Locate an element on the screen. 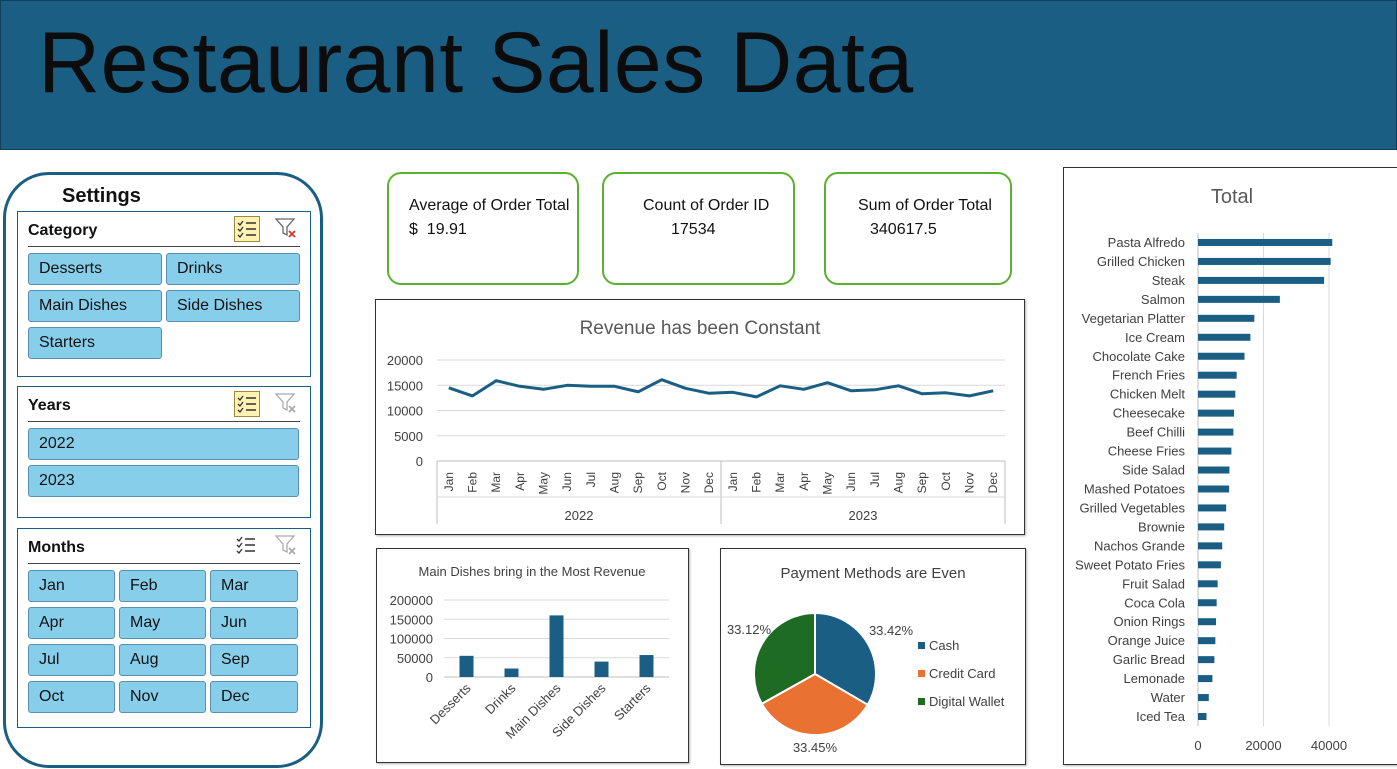  y-tick-label: French Fries is located at coordinates (1148, 375).